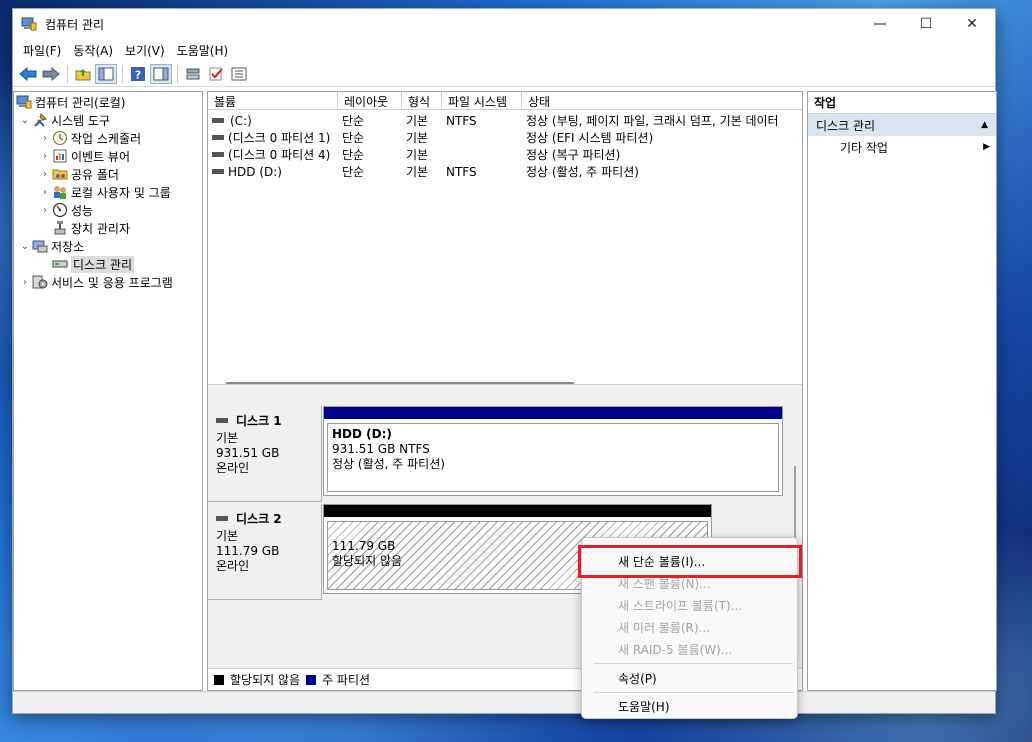 This screenshot has width=1032, height=742. Describe the element at coordinates (60, 192) in the screenshot. I see `users-group-icon` at that location.